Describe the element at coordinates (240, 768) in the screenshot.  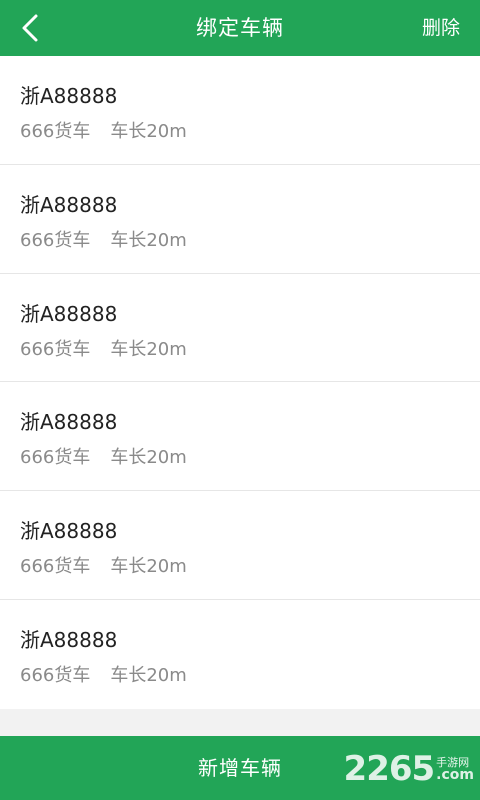
I see `add-vehicle-button: 新增车辆` at that location.